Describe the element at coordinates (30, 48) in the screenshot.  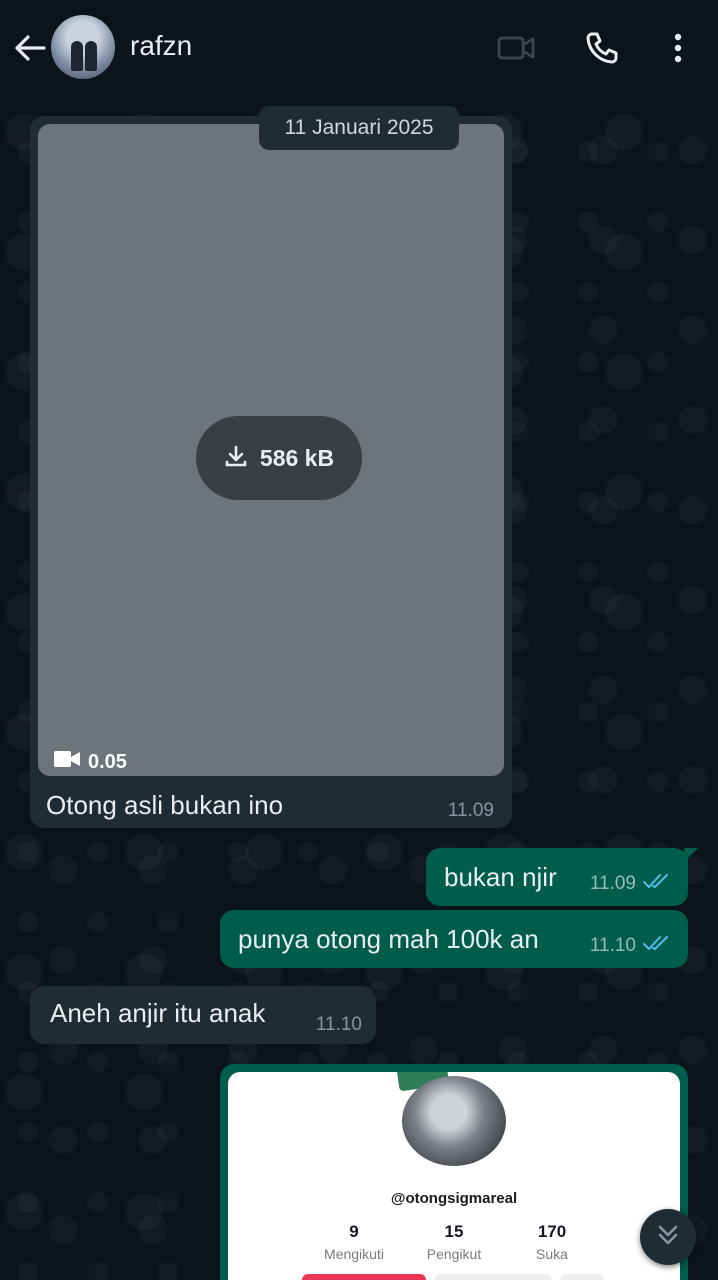
I see `back-arrow-icon` at that location.